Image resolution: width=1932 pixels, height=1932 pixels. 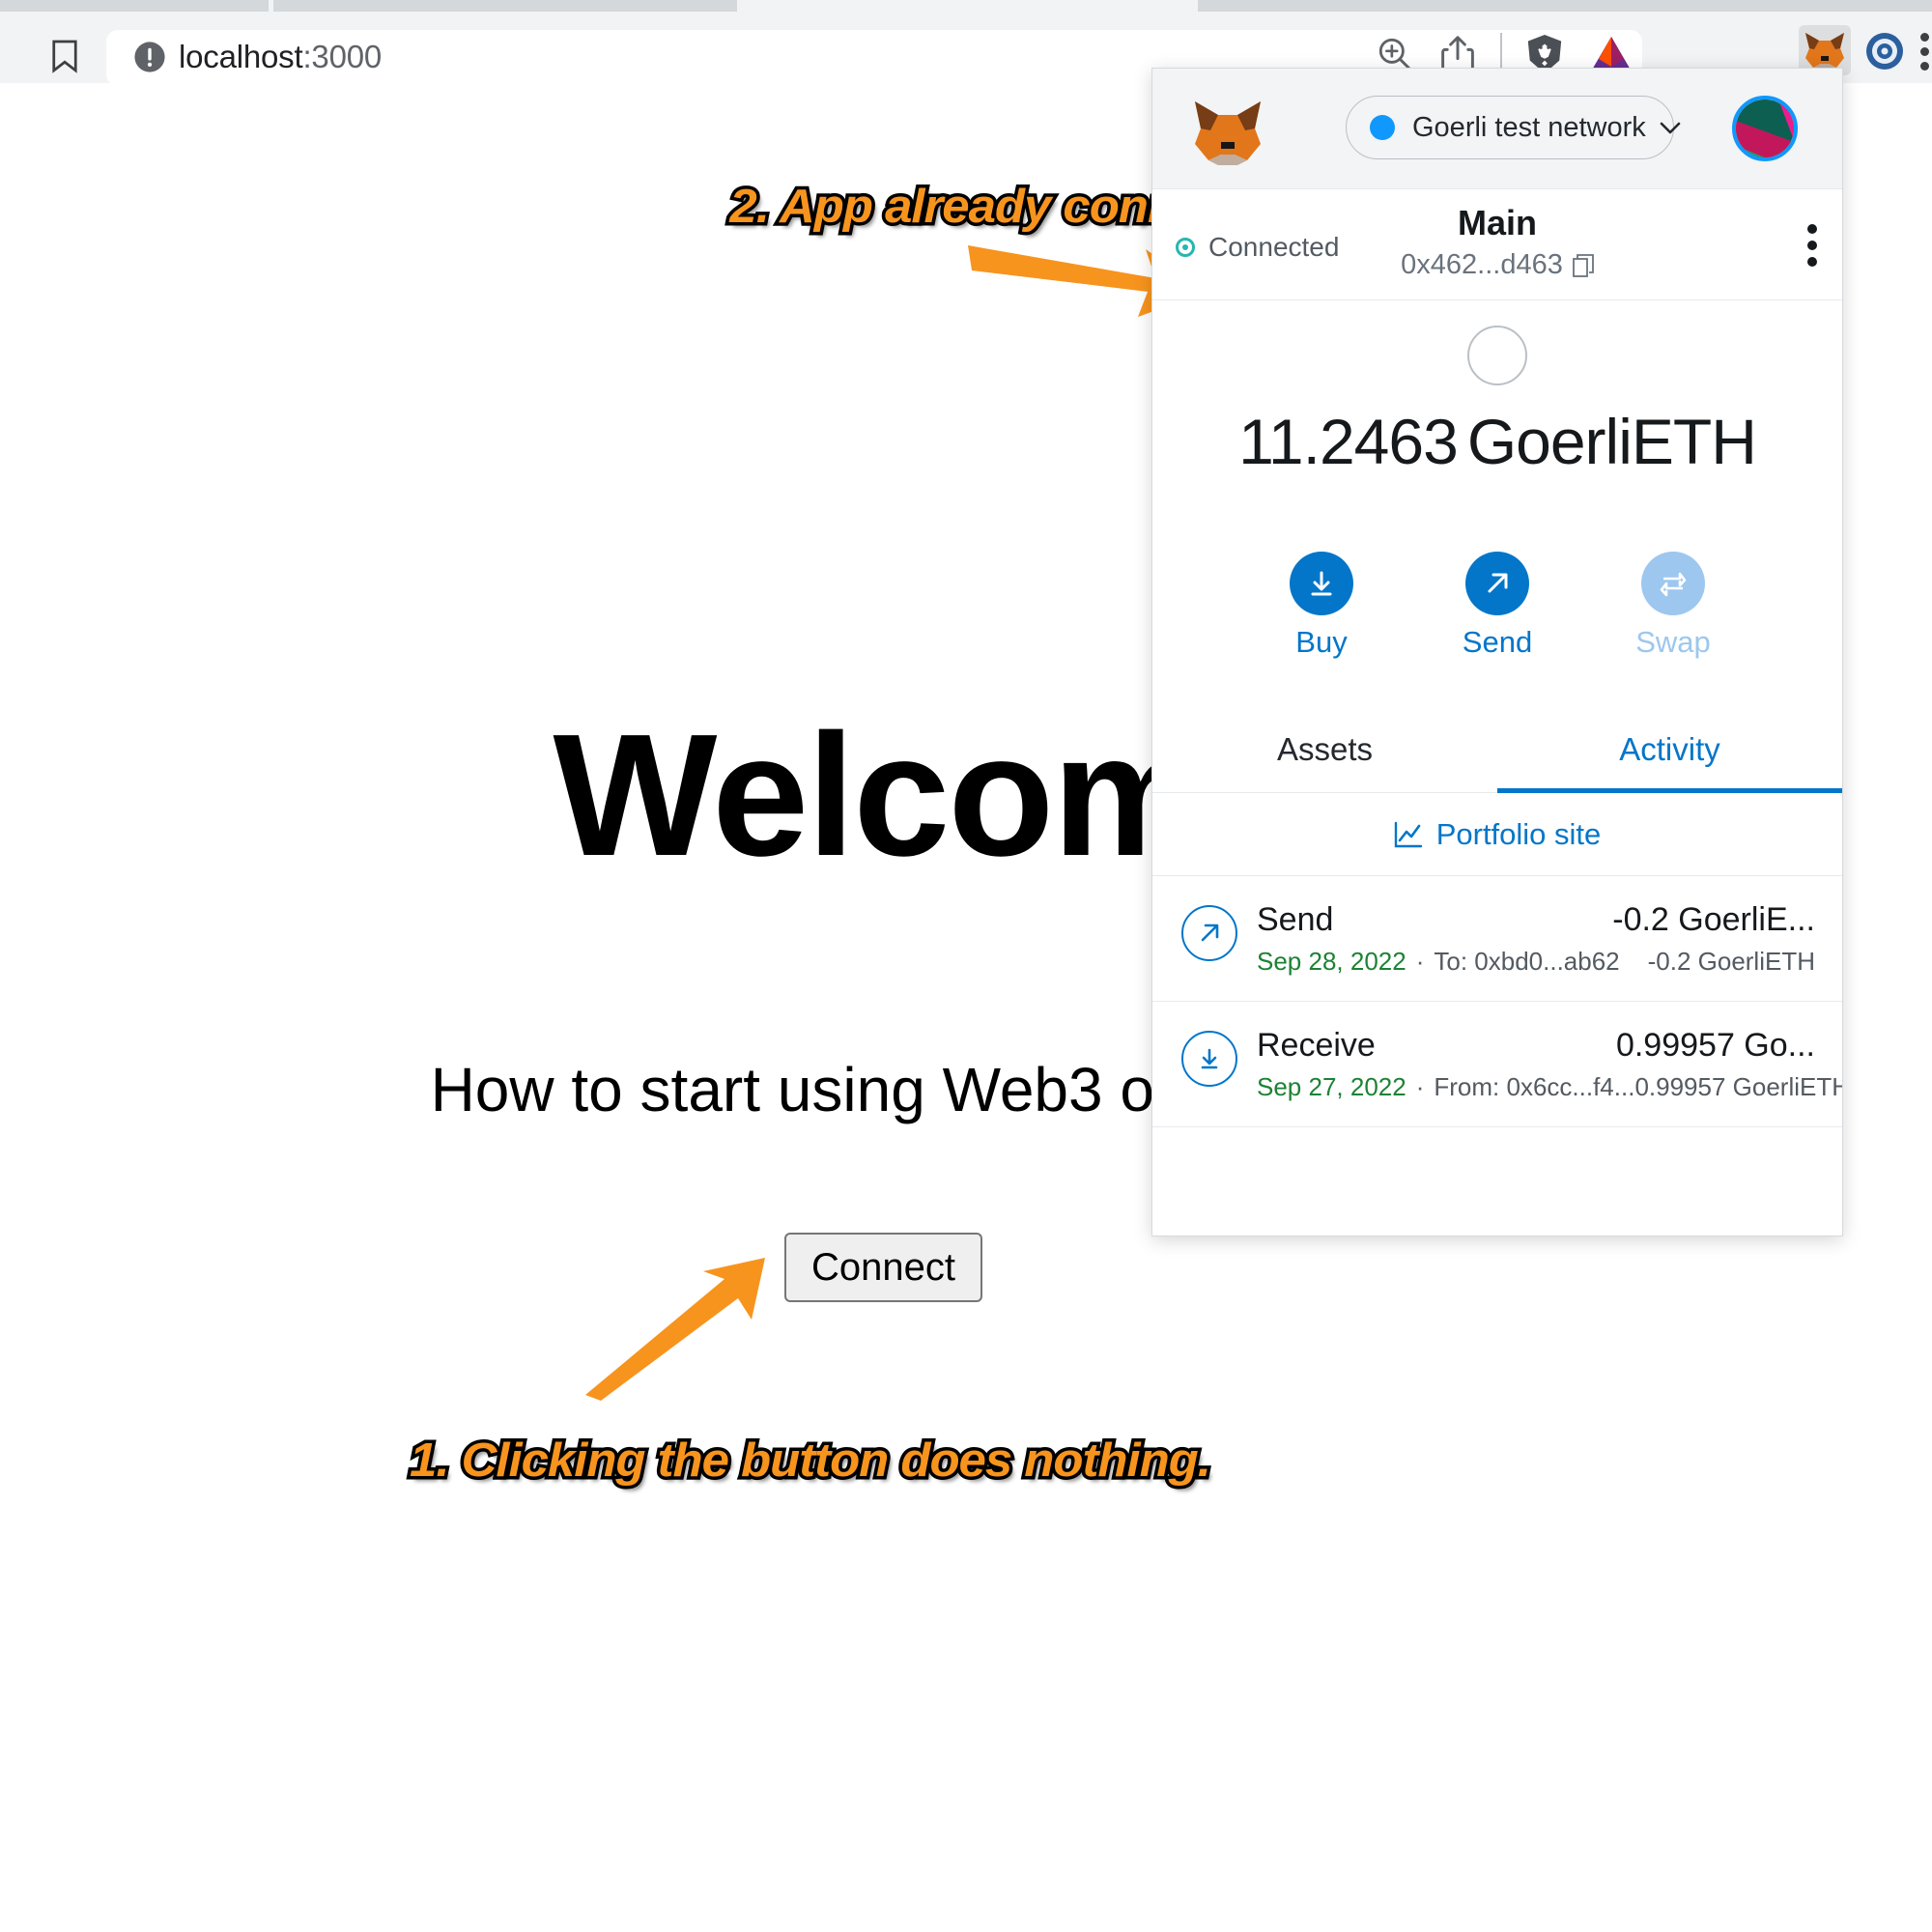 I want to click on account-identicon, so click(x=1765, y=128).